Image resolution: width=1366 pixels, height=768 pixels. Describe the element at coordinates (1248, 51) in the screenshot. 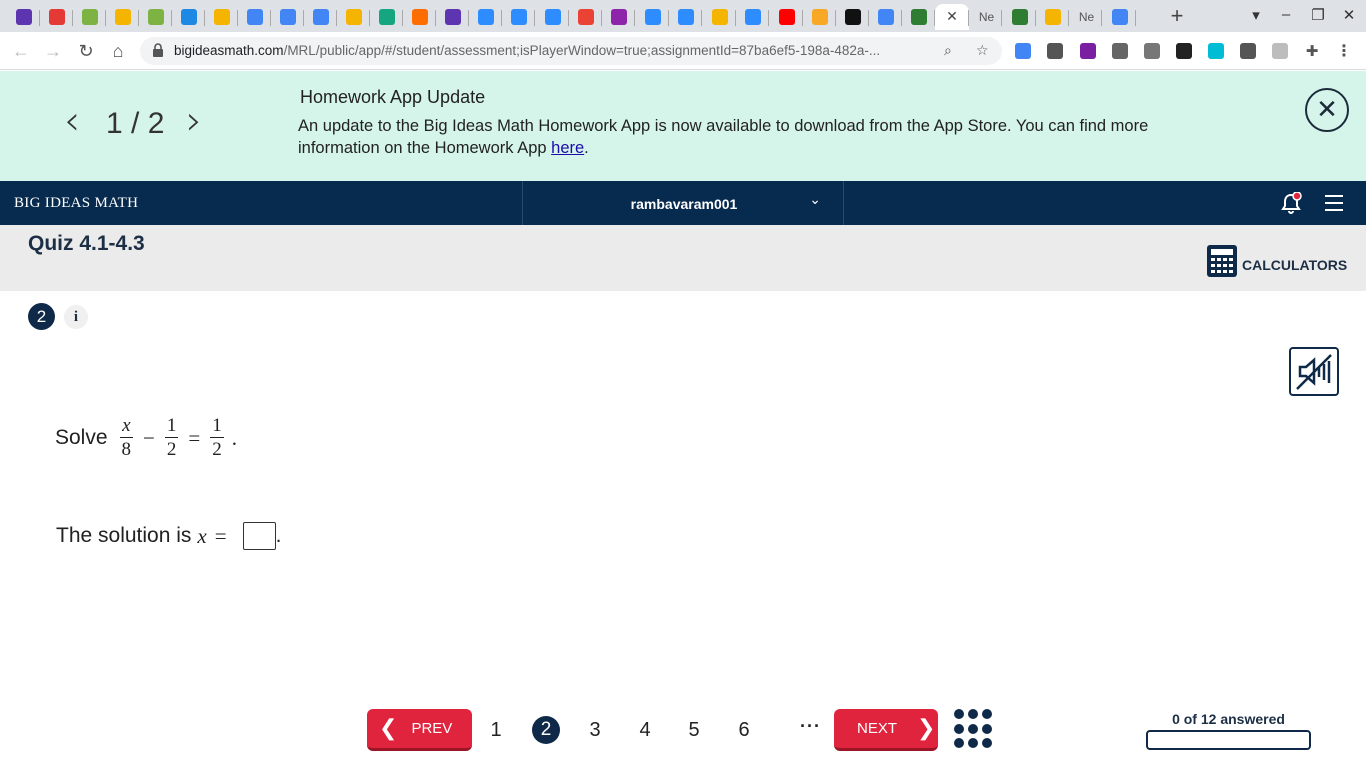

I see `l-icon` at that location.